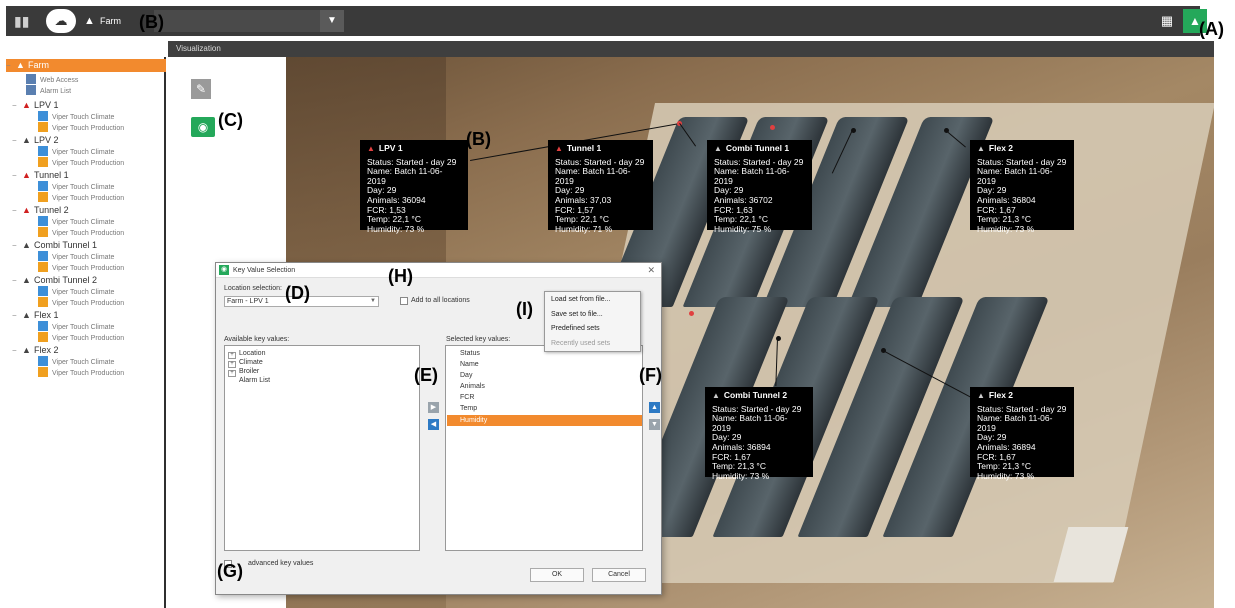  Describe the element at coordinates (467, 398) in the screenshot. I see `selected-item: FCR` at that location.